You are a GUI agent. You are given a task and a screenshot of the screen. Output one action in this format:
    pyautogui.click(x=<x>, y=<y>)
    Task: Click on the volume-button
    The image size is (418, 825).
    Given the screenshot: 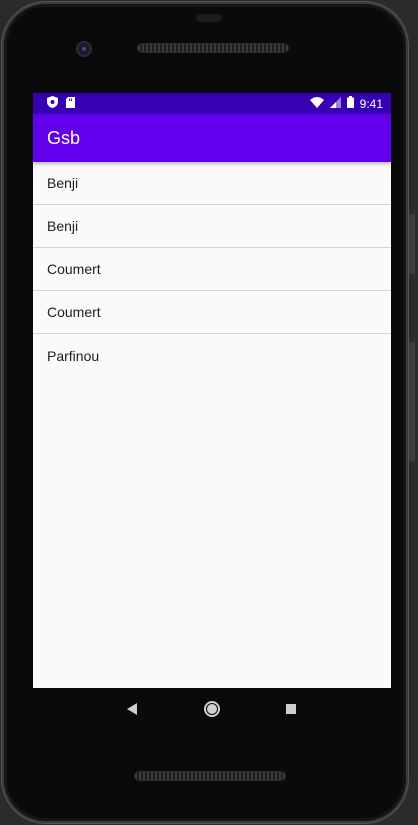 What is the action you would take?
    pyautogui.click(x=412, y=244)
    